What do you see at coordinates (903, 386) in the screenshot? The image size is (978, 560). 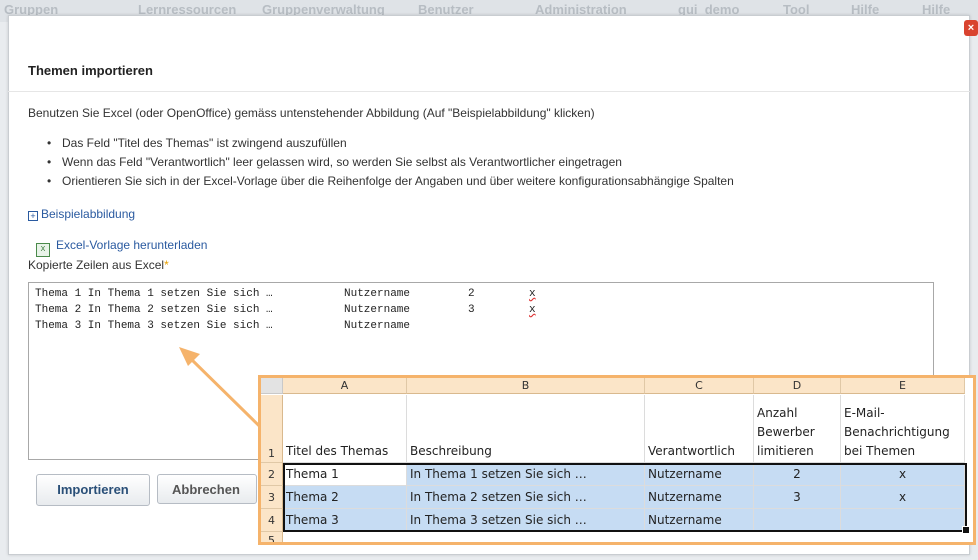 I see `column-header: E` at bounding box center [903, 386].